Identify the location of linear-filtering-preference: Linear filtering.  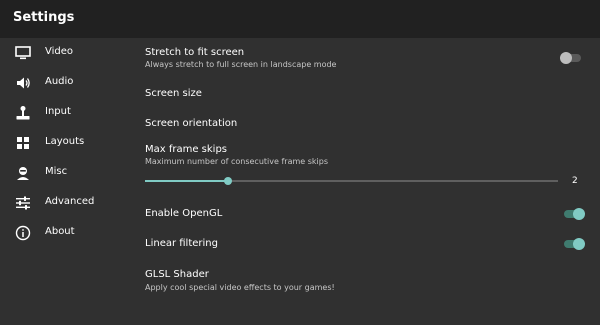
(365, 245).